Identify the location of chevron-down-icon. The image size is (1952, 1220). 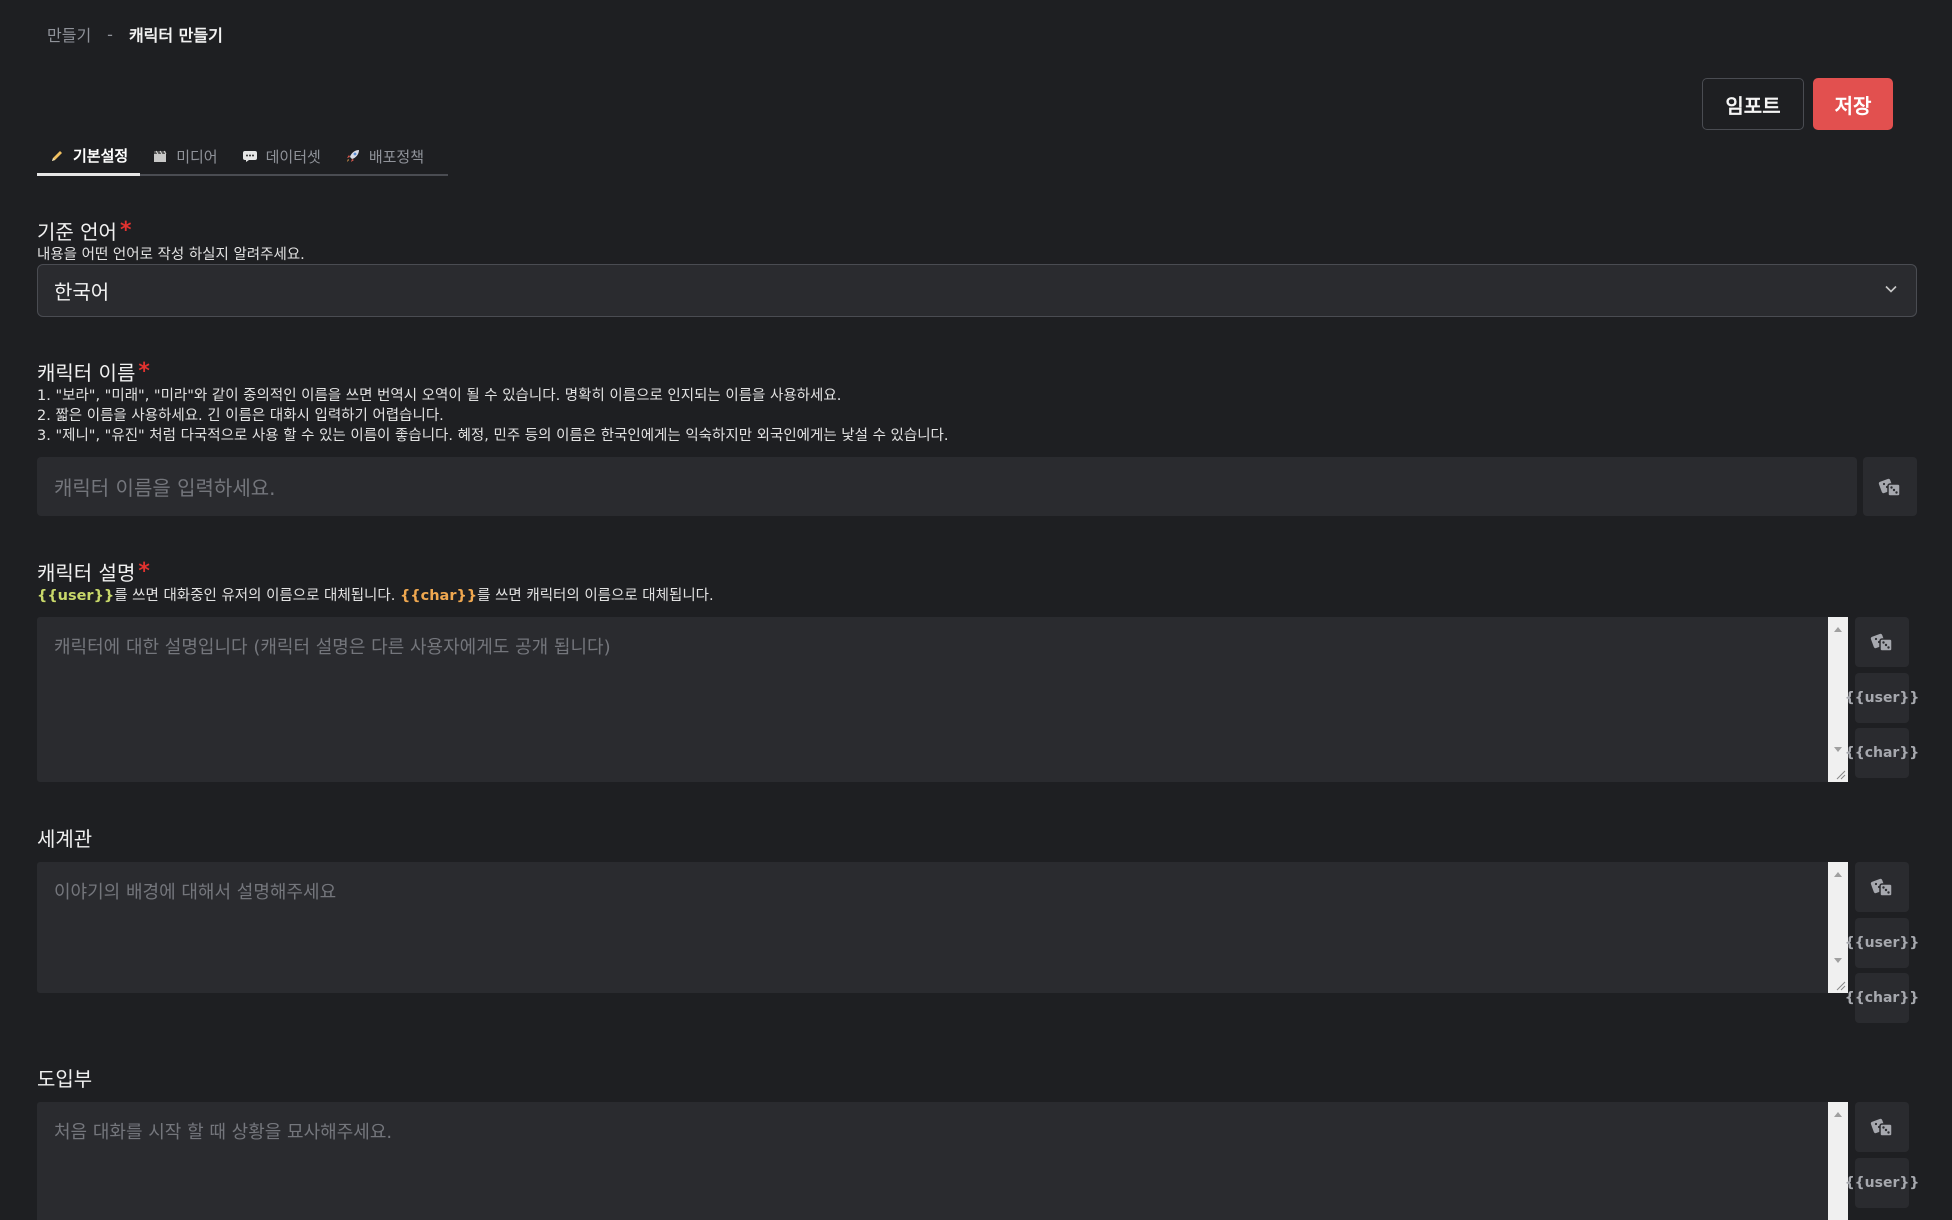
(1891, 289).